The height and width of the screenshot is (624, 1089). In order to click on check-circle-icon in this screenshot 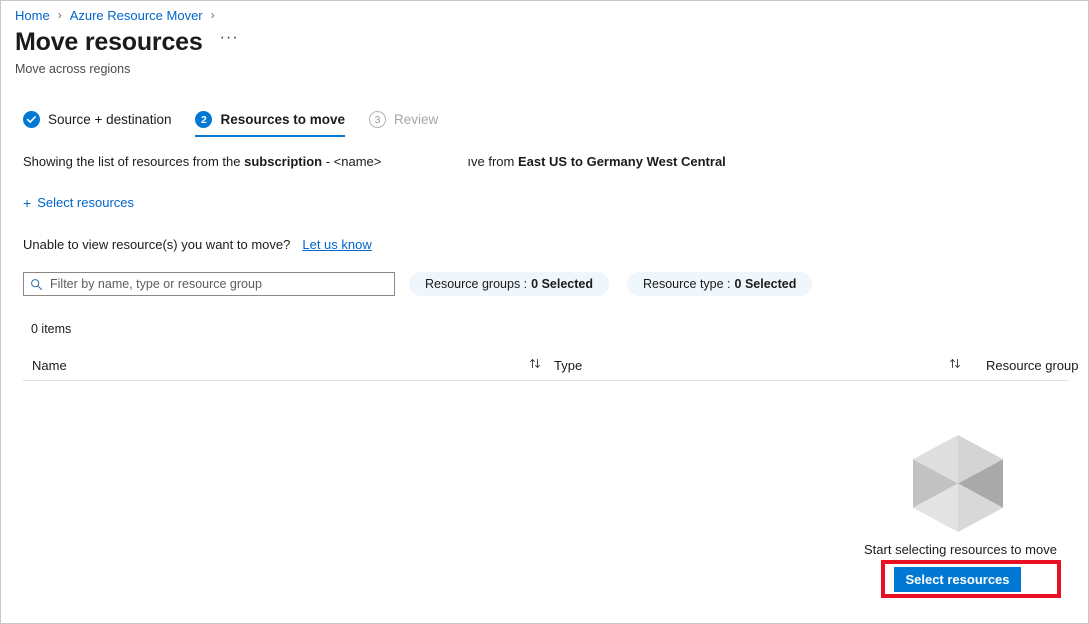, I will do `click(31, 119)`.